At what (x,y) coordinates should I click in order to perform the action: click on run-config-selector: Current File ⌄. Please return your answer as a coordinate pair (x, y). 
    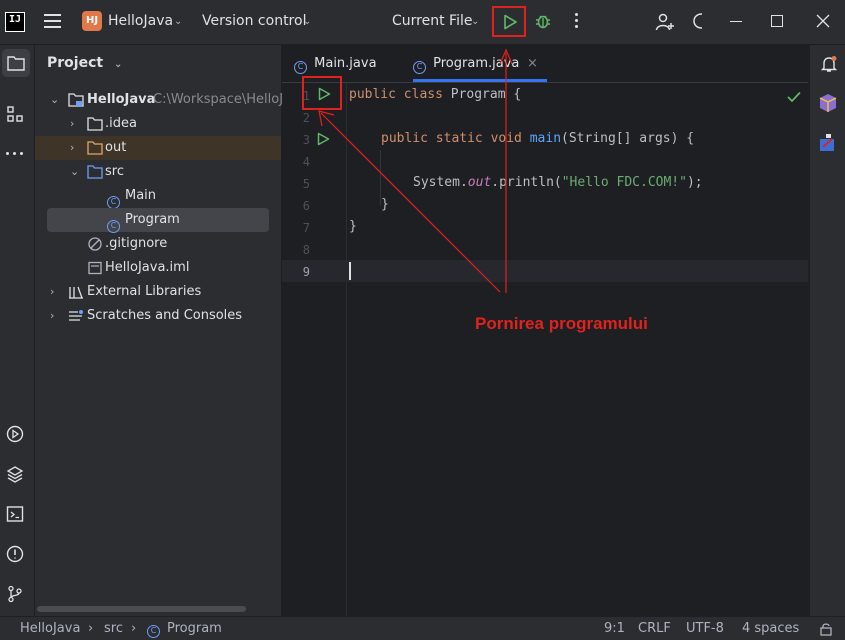
    Looking at the image, I should click on (438, 22).